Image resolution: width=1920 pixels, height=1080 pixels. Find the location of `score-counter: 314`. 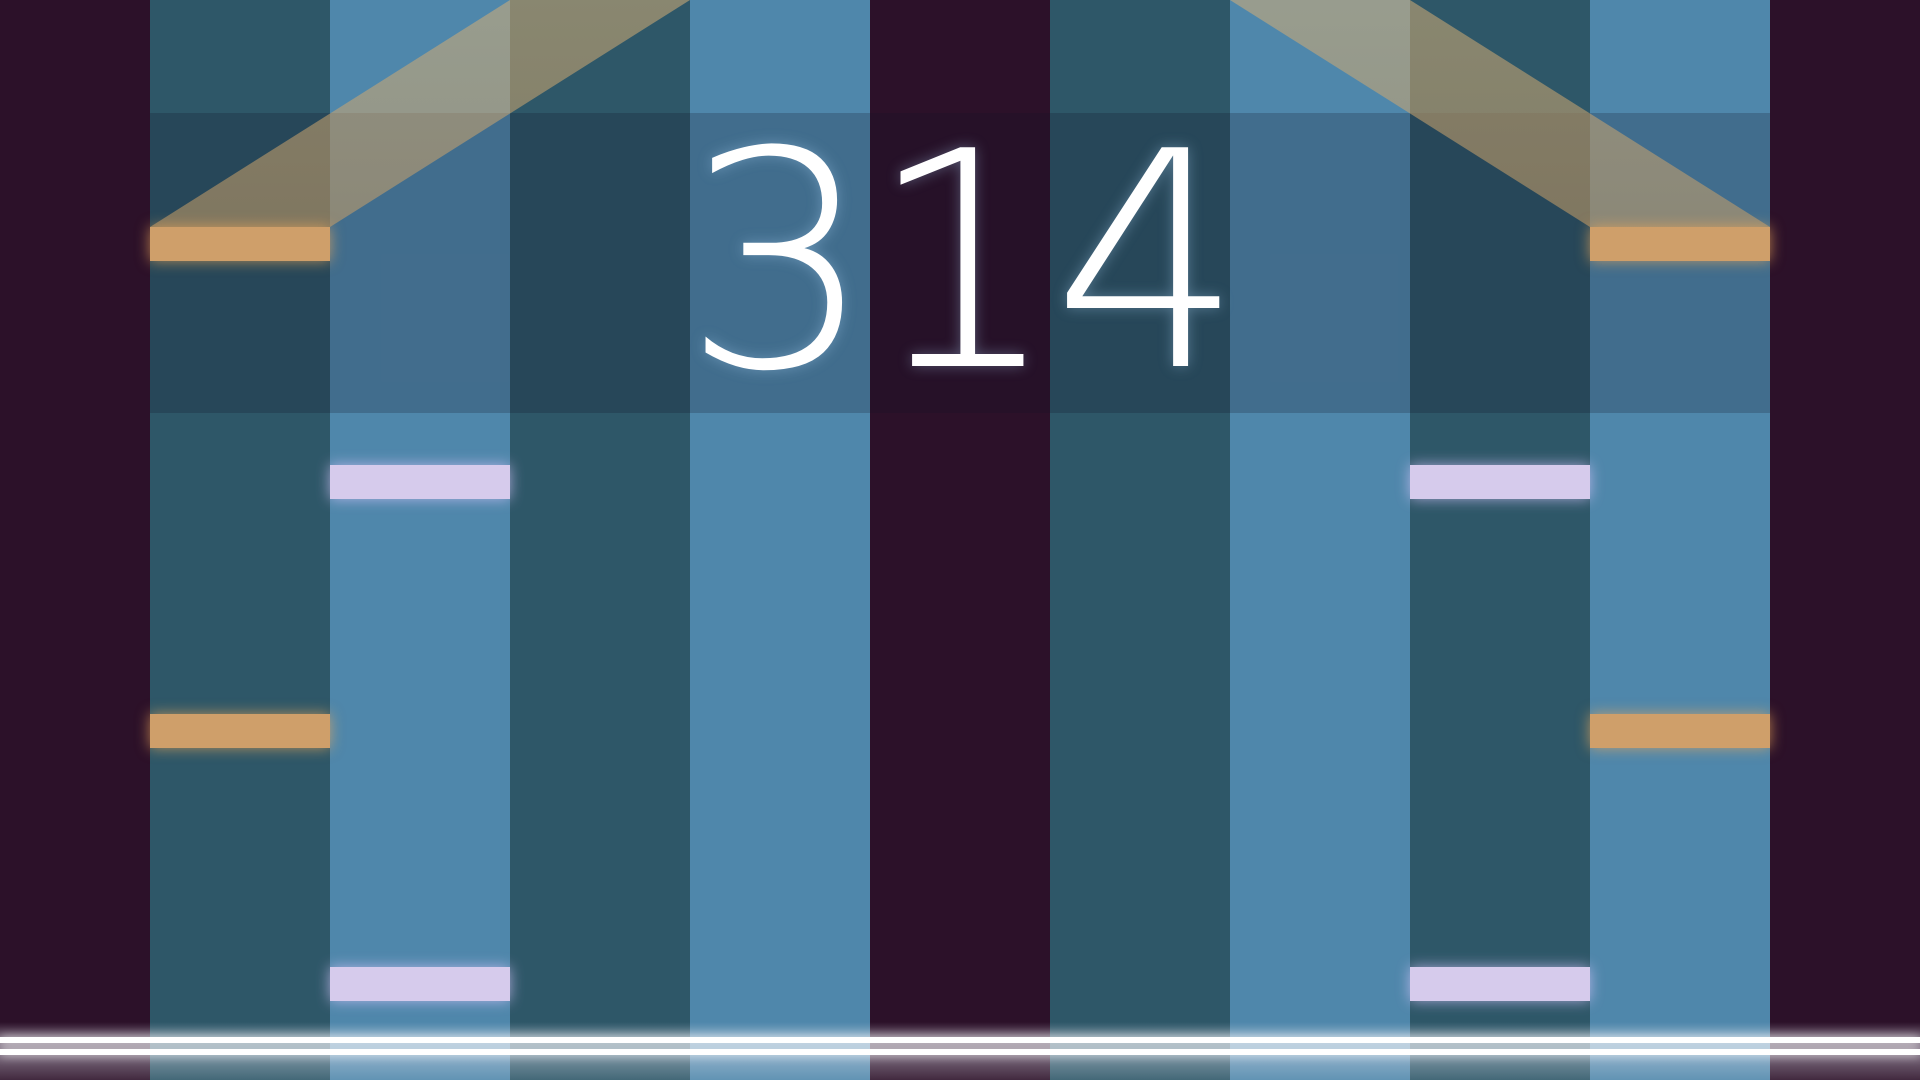

score-counter: 314 is located at coordinates (963, 262).